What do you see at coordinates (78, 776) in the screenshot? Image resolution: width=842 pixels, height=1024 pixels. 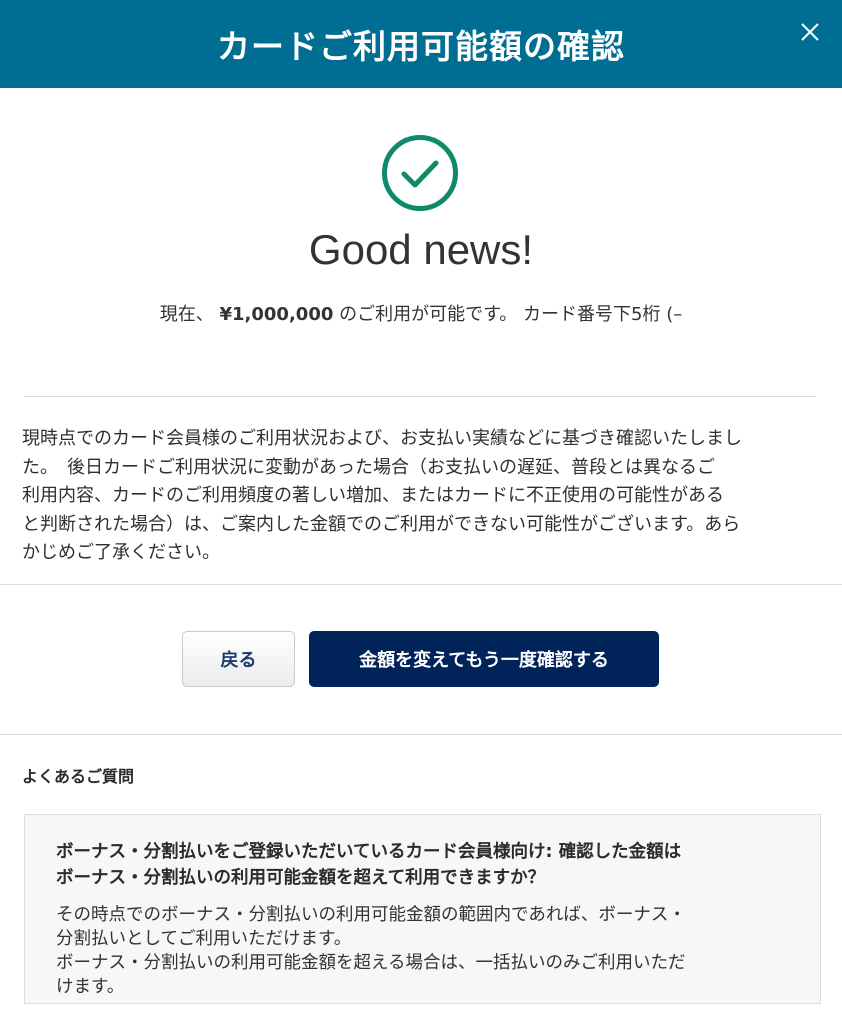 I see `faq-heading: よくあるご質問` at bounding box center [78, 776].